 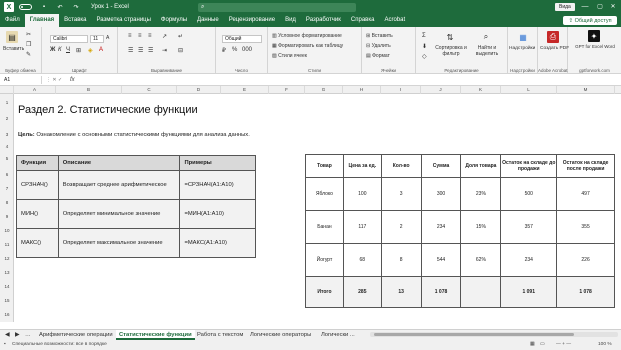 I want to click on save-icon: ▪, so click(x=44, y=7).